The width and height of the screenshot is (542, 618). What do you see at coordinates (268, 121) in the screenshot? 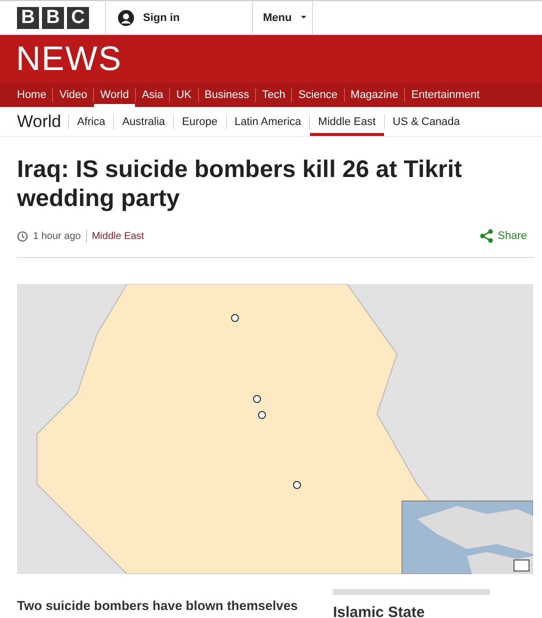
I see `subnav-tab: Latin America` at bounding box center [268, 121].